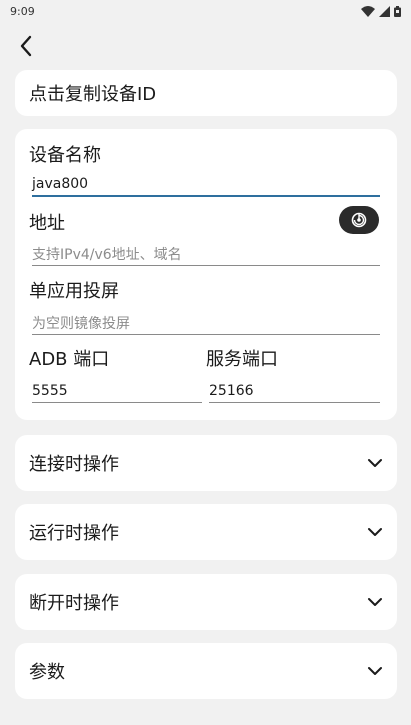 Image resolution: width=411 pixels, height=725 pixels. What do you see at coordinates (206, 185) in the screenshot?
I see `device-name-input: java800` at bounding box center [206, 185].